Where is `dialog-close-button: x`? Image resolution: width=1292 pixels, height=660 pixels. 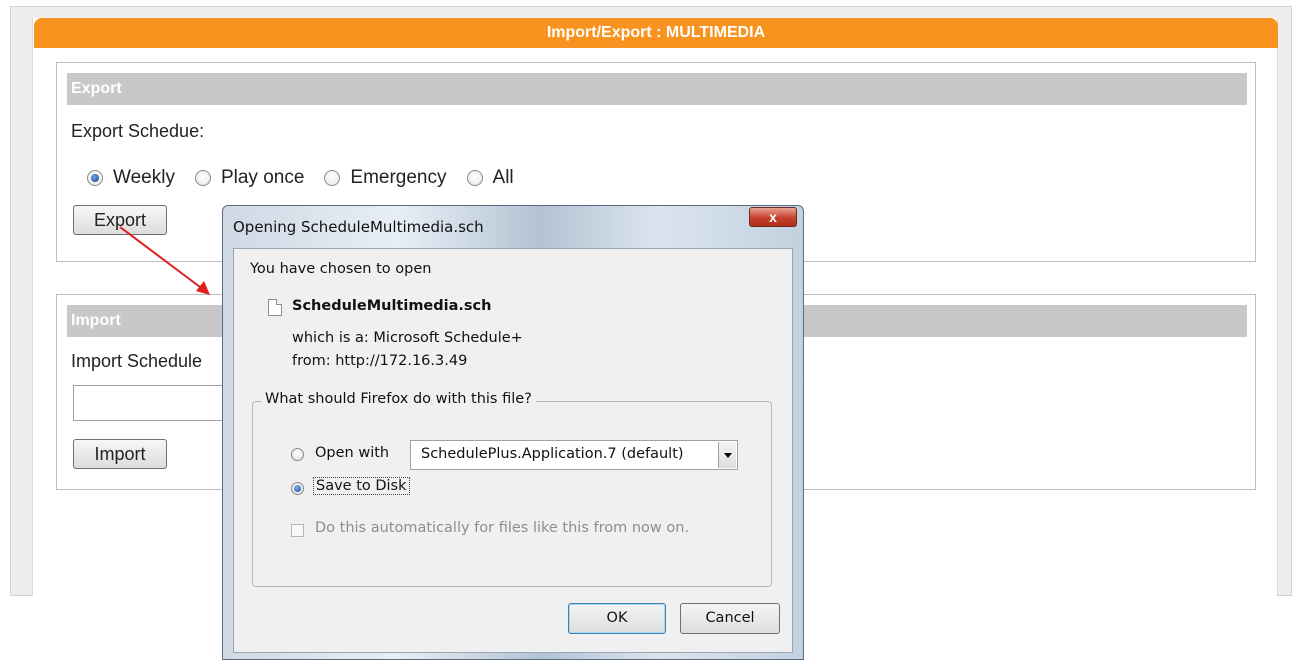
dialog-close-button: x is located at coordinates (773, 217).